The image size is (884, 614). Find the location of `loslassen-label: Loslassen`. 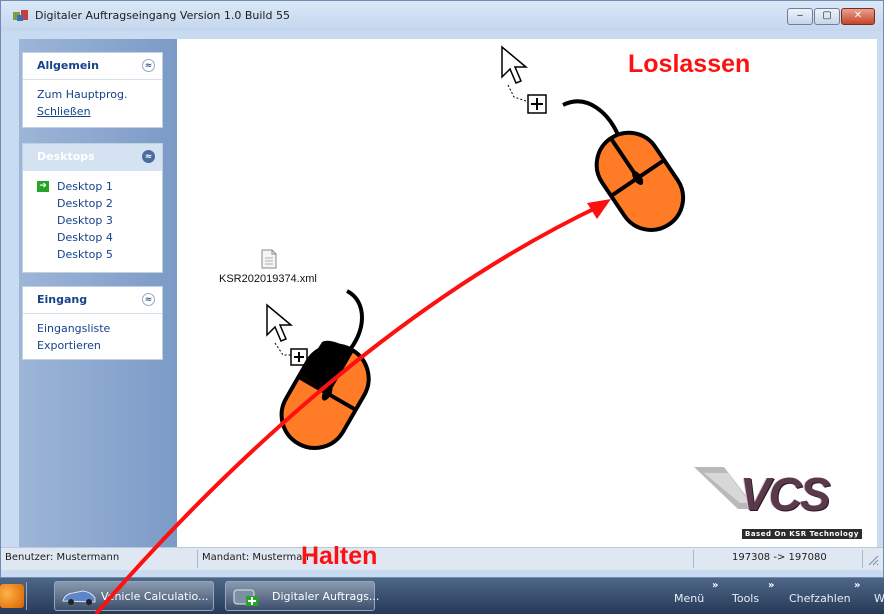

loslassen-label: Loslassen is located at coordinates (689, 64).